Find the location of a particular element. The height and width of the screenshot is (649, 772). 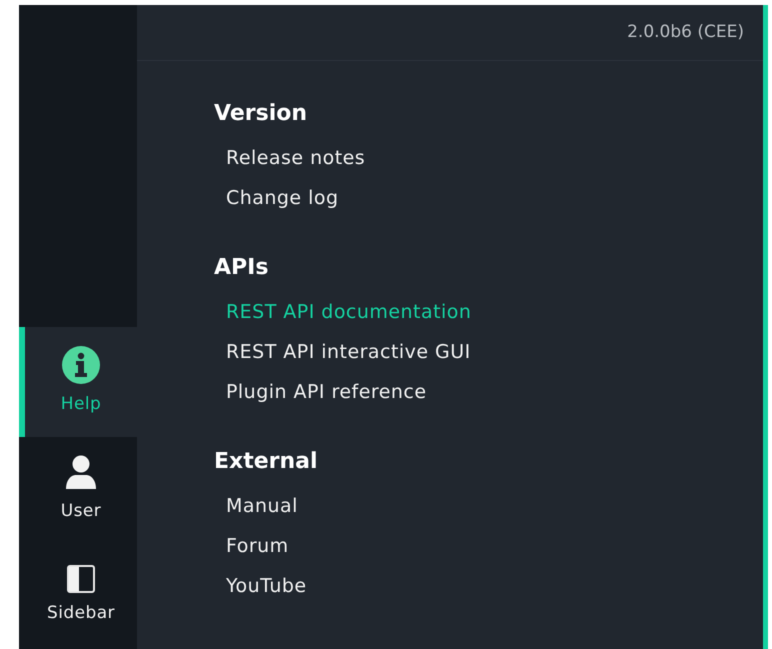

section-heading: External is located at coordinates (266, 462).